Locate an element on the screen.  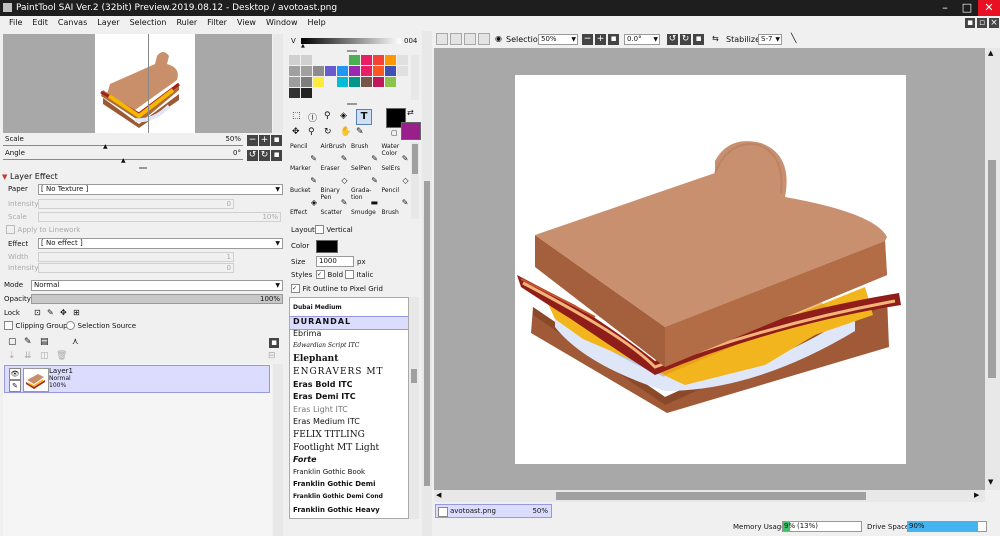
maximize-button: □ is located at coordinates (967, 8).